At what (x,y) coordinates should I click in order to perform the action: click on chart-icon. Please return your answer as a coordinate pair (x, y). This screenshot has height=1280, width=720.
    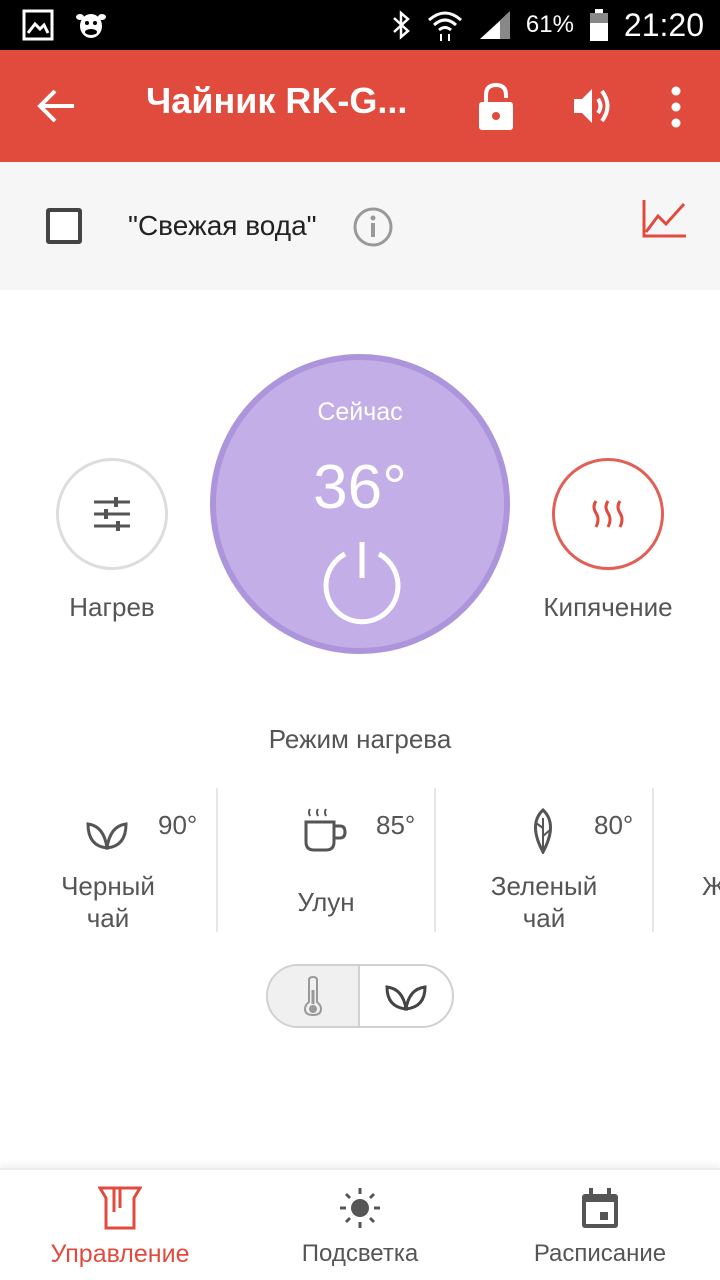
    Looking at the image, I should click on (664, 219).